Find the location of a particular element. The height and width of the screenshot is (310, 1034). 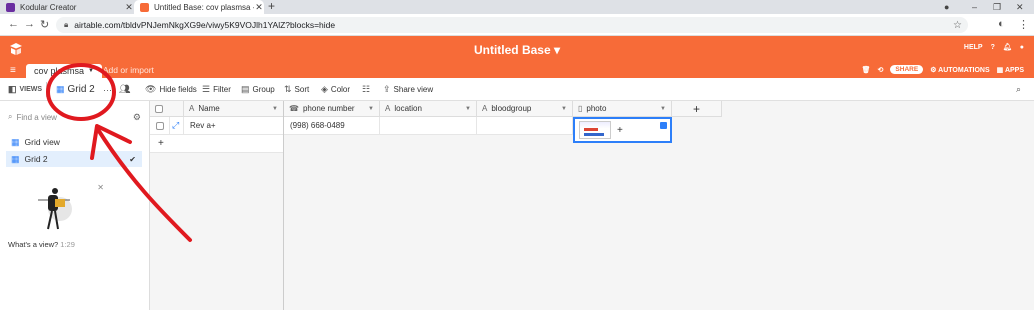

history-icon: ⟲ is located at coordinates (881, 70).